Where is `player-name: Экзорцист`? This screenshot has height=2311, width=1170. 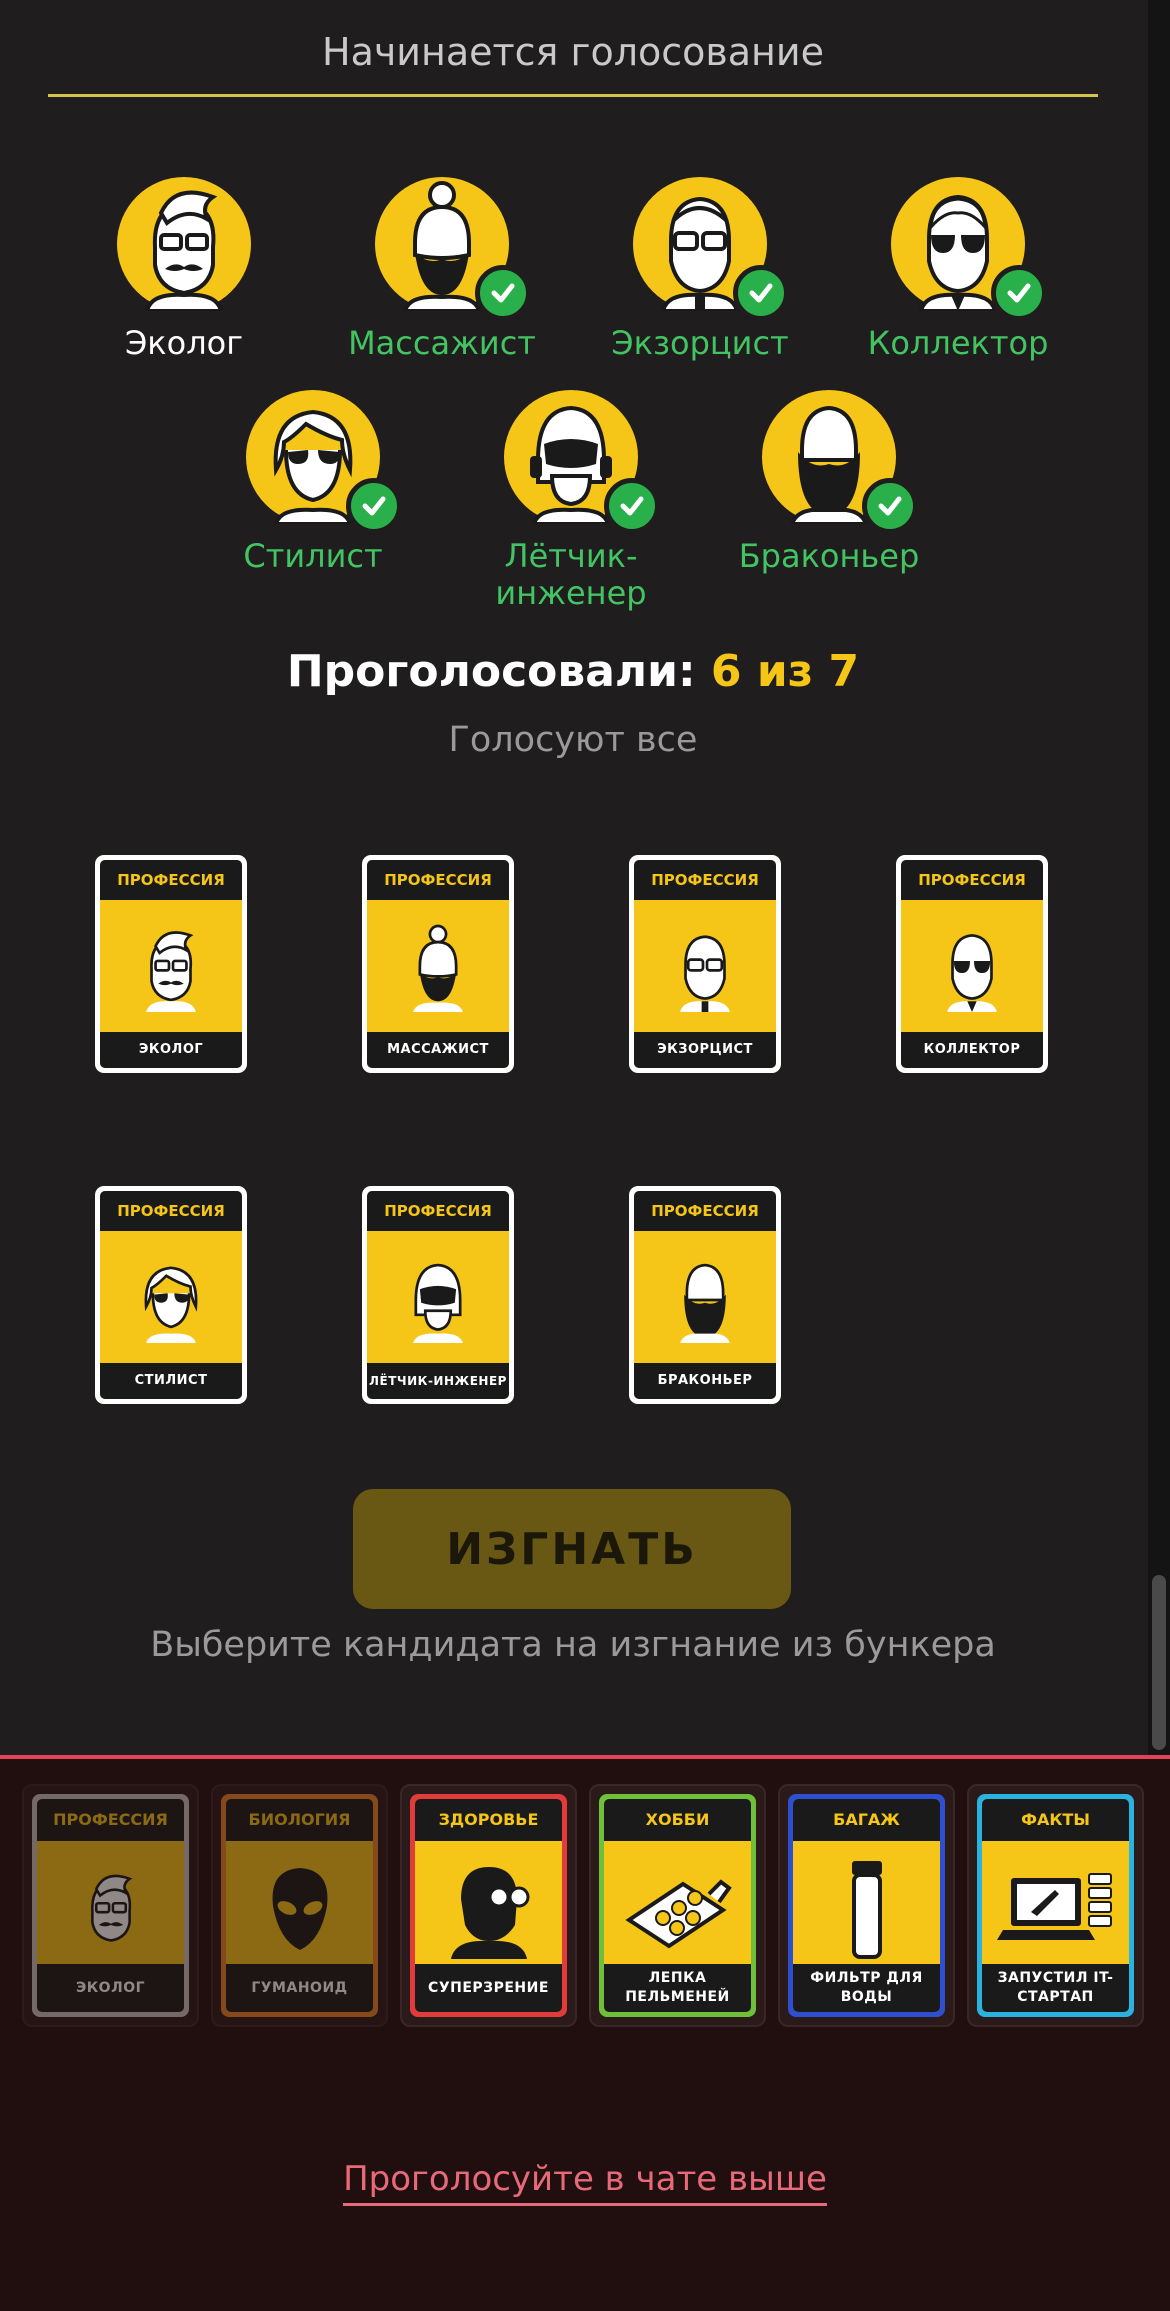
player-name: Экзорцист is located at coordinates (700, 343).